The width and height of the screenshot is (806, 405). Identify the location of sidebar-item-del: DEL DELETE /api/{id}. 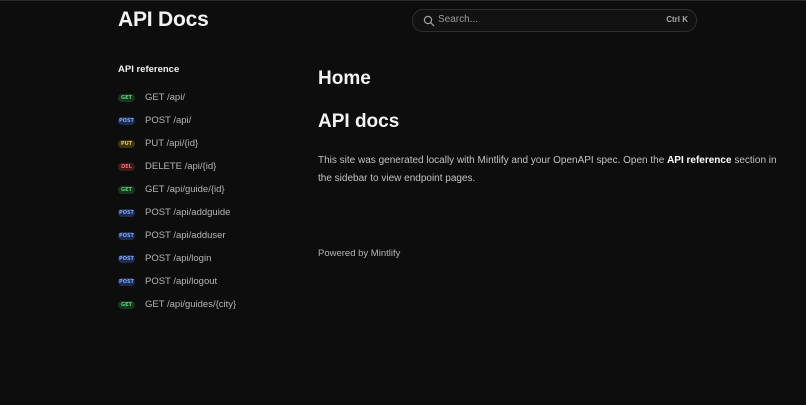
(177, 166).